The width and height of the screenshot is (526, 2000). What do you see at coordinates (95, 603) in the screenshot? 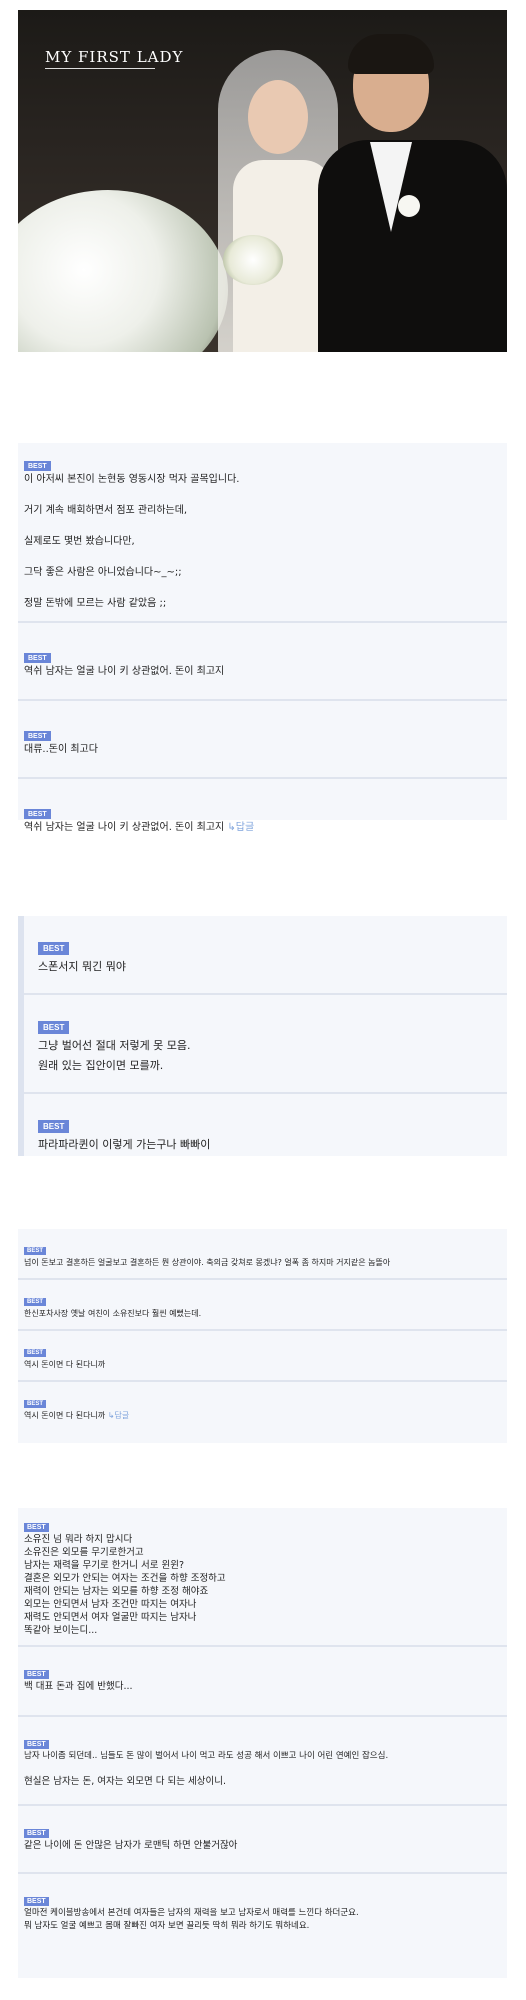
I see `comment-text: 정말 돈밖에 모르는 사람 같았음 ;;` at bounding box center [95, 603].